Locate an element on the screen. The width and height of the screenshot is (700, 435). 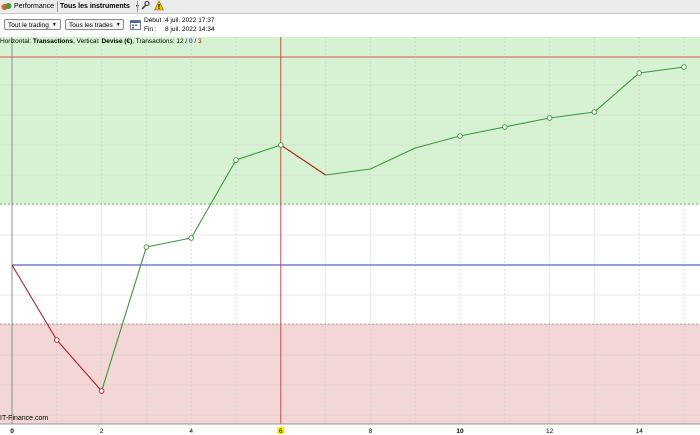
transactions-total: 12 is located at coordinates (180, 41).